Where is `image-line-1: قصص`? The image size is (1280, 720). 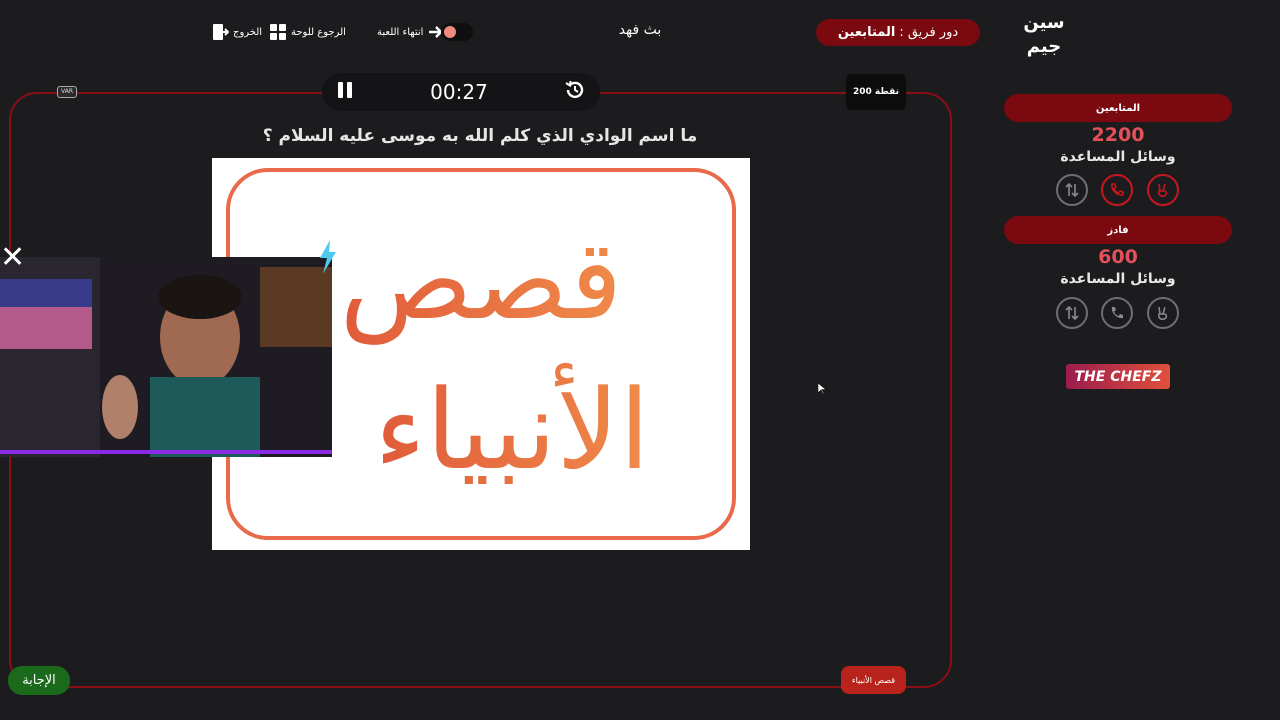 image-line-1: قصص is located at coordinates (481, 280).